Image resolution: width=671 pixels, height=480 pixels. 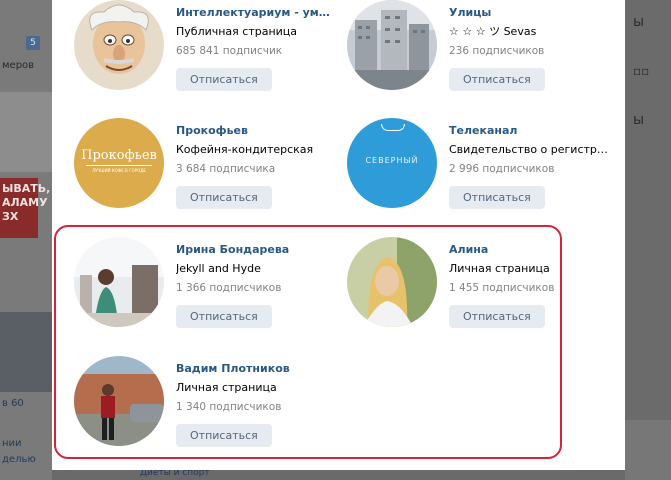 What do you see at coordinates (393, 127) in the screenshot?
I see `tv-logo-mark` at bounding box center [393, 127].